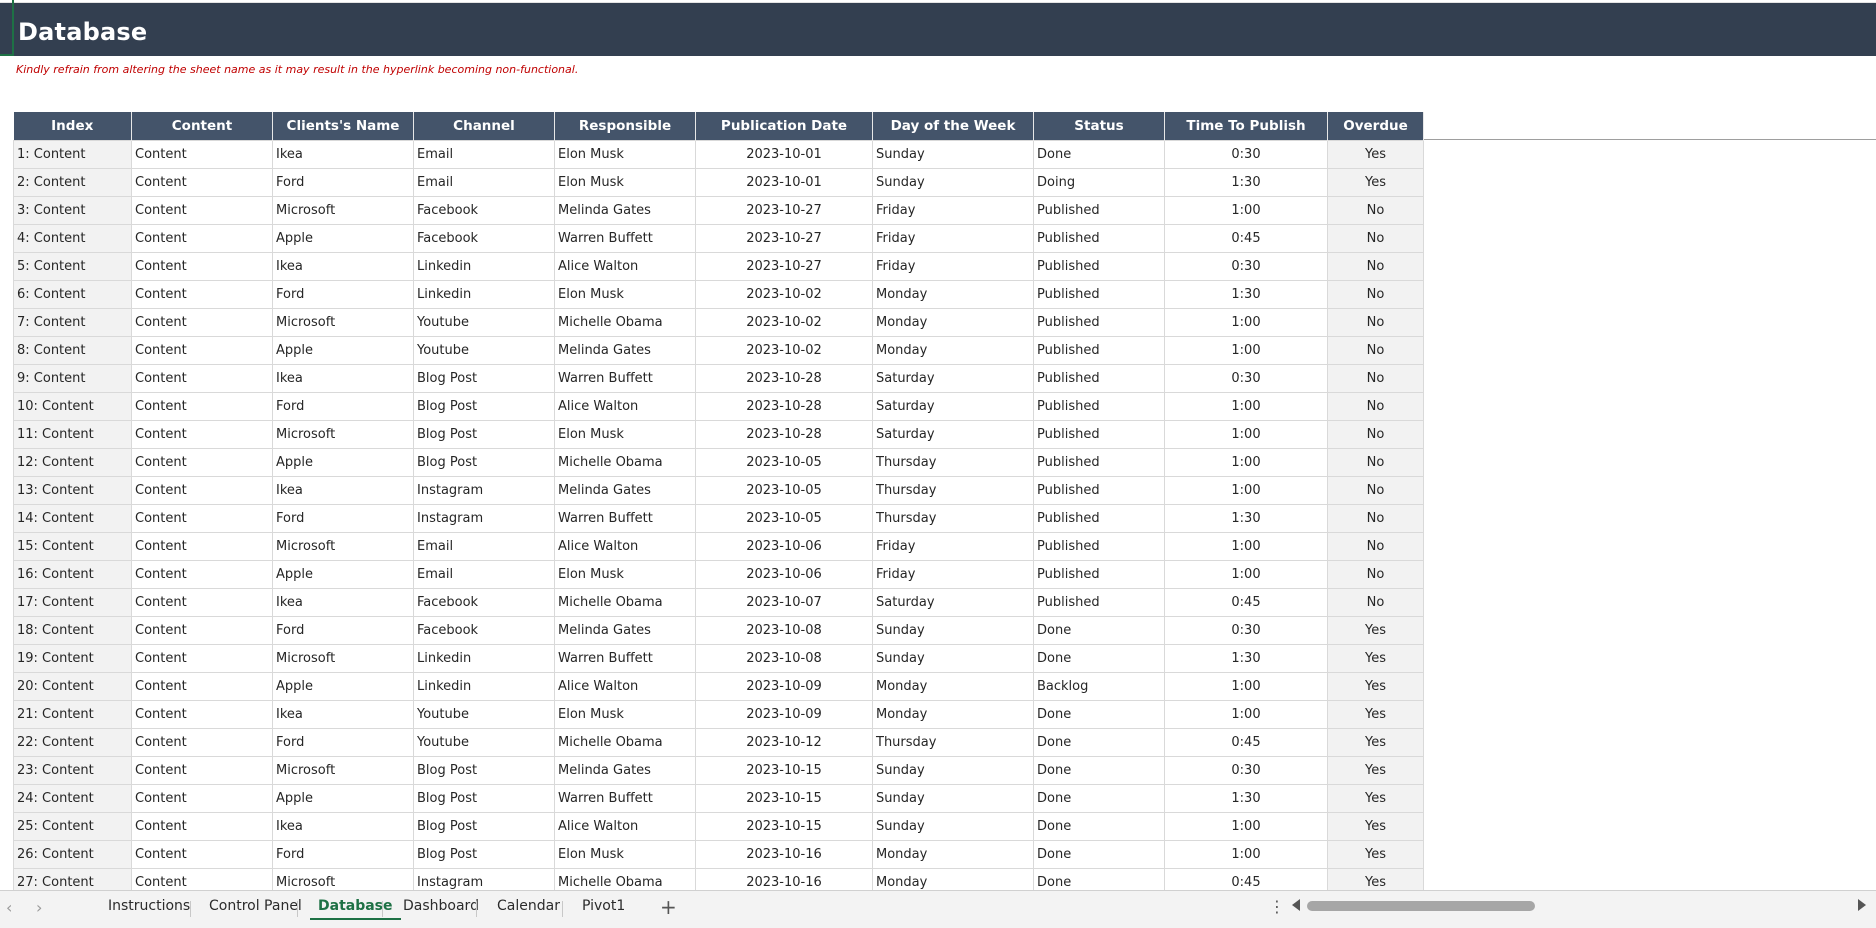  What do you see at coordinates (953, 126) in the screenshot?
I see `column-header: Day of the Week` at bounding box center [953, 126].